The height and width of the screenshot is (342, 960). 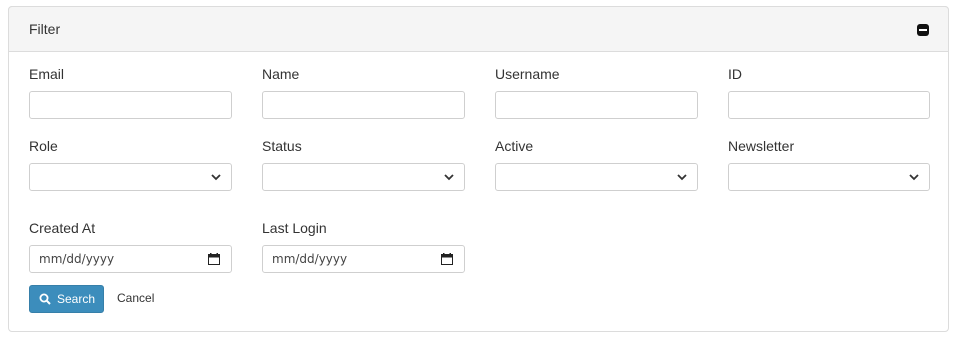 What do you see at coordinates (294, 228) in the screenshot?
I see `last-login-label: Last Login` at bounding box center [294, 228].